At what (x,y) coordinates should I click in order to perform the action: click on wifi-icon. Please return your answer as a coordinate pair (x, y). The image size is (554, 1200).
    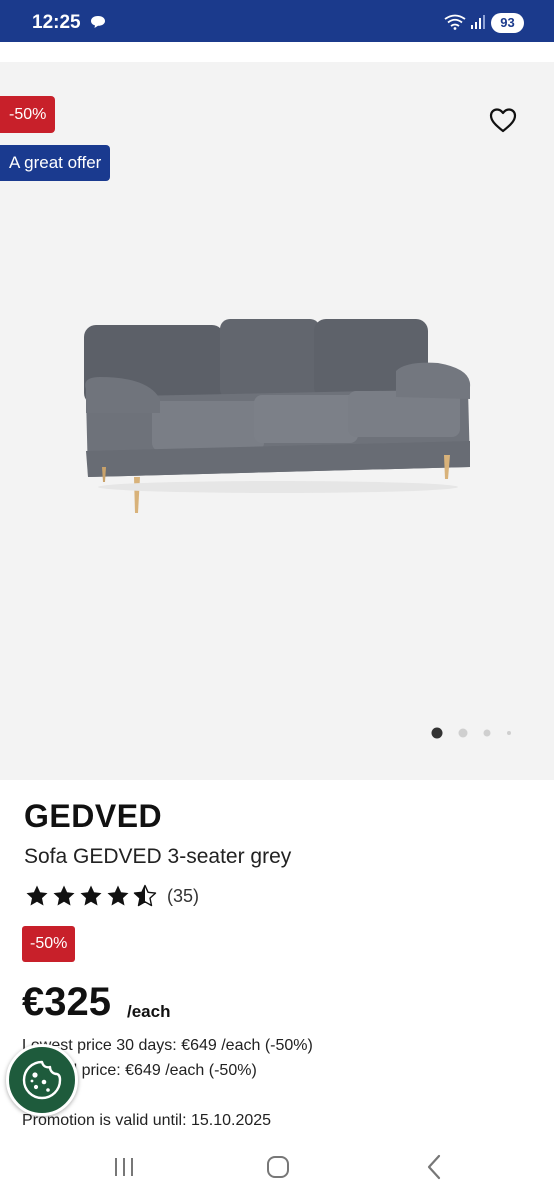
    Looking at the image, I should click on (455, 22).